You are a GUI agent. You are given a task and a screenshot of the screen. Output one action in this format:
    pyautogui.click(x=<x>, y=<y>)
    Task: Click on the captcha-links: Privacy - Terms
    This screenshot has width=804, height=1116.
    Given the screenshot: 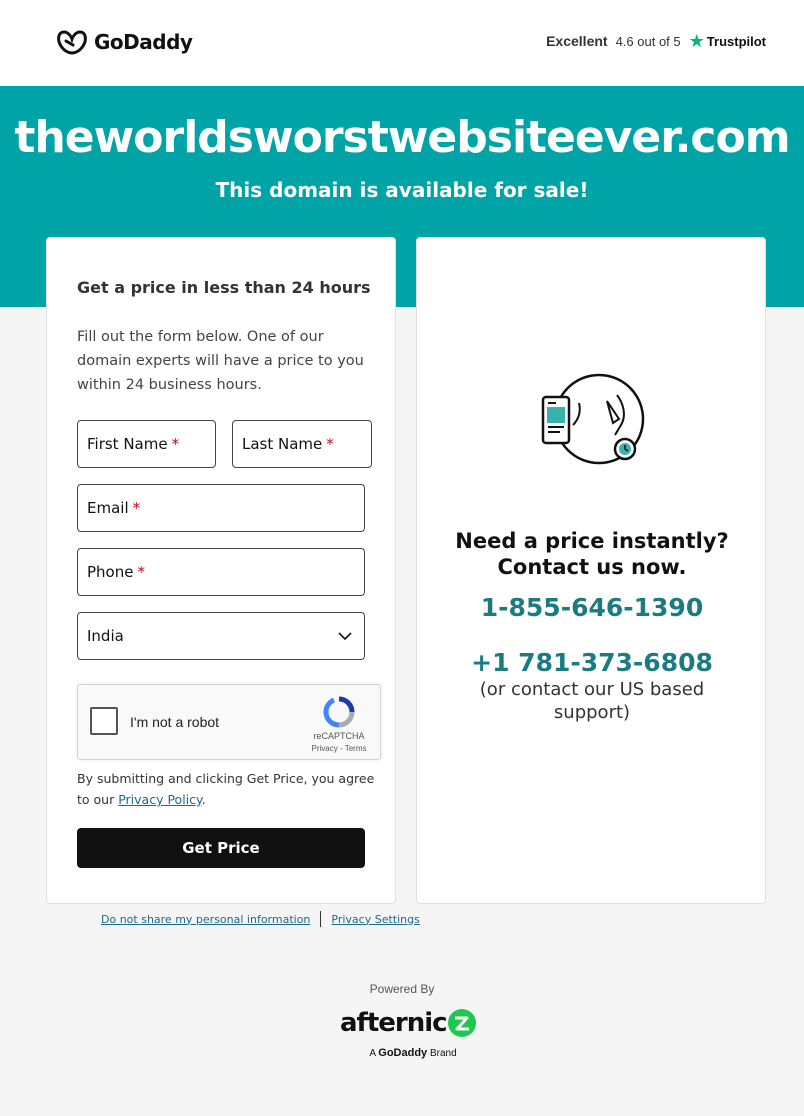 What is the action you would take?
    pyautogui.click(x=339, y=748)
    